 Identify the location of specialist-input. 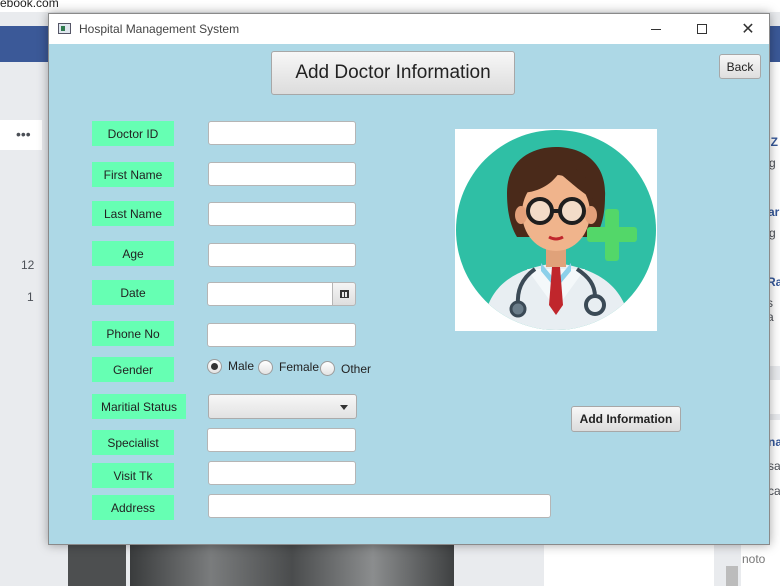
(281, 440).